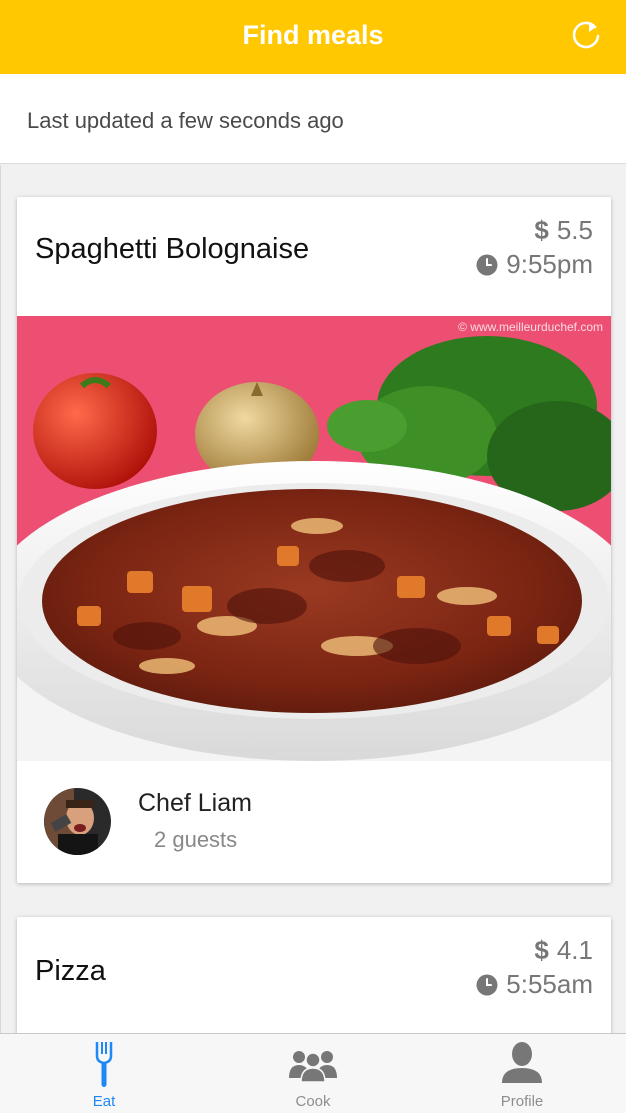  I want to click on tab-eat: Eat, so click(104, 1073).